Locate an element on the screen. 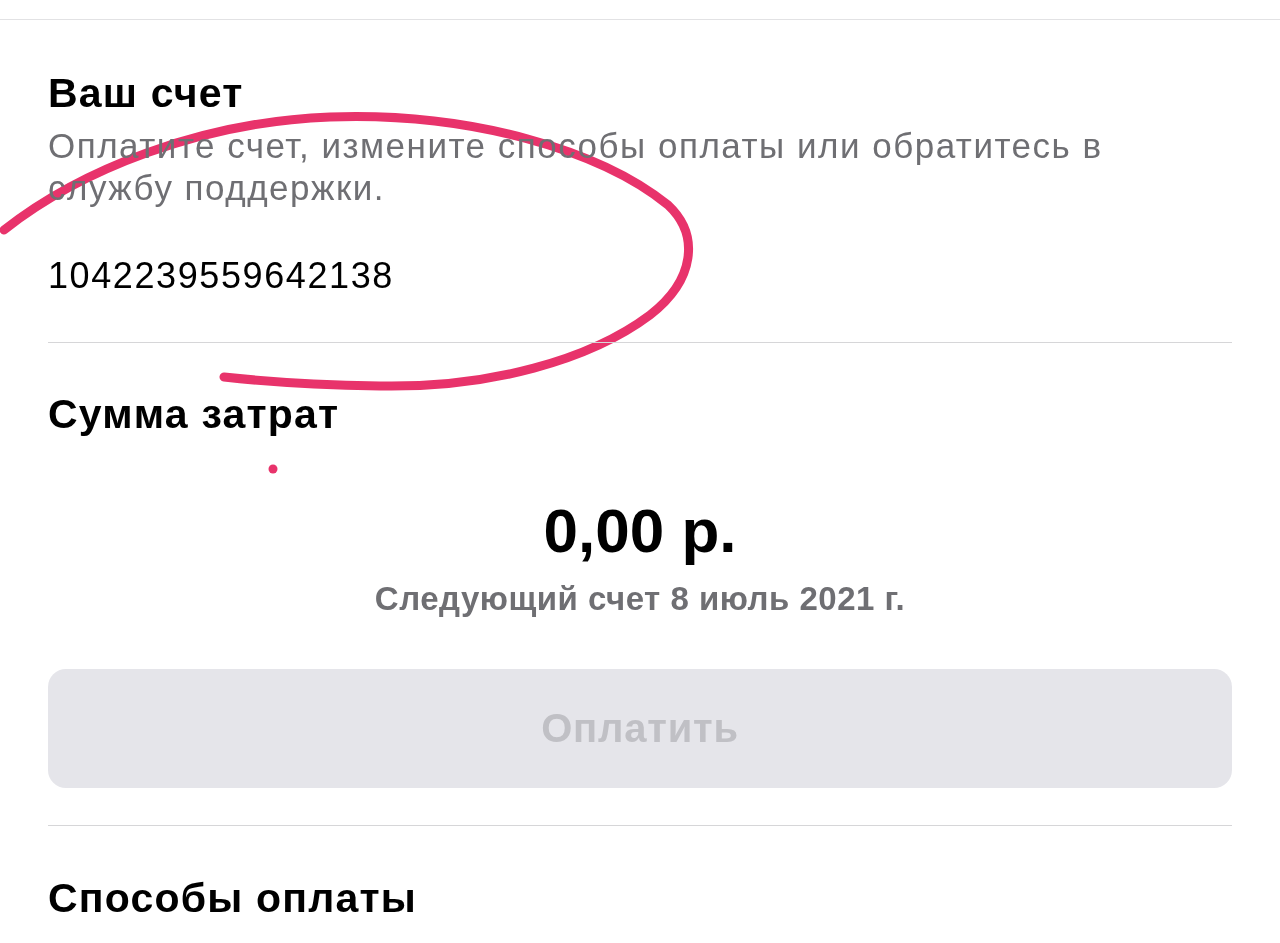 This screenshot has width=1280, height=943. spending-amount: 0,00 р. is located at coordinates (640, 531).